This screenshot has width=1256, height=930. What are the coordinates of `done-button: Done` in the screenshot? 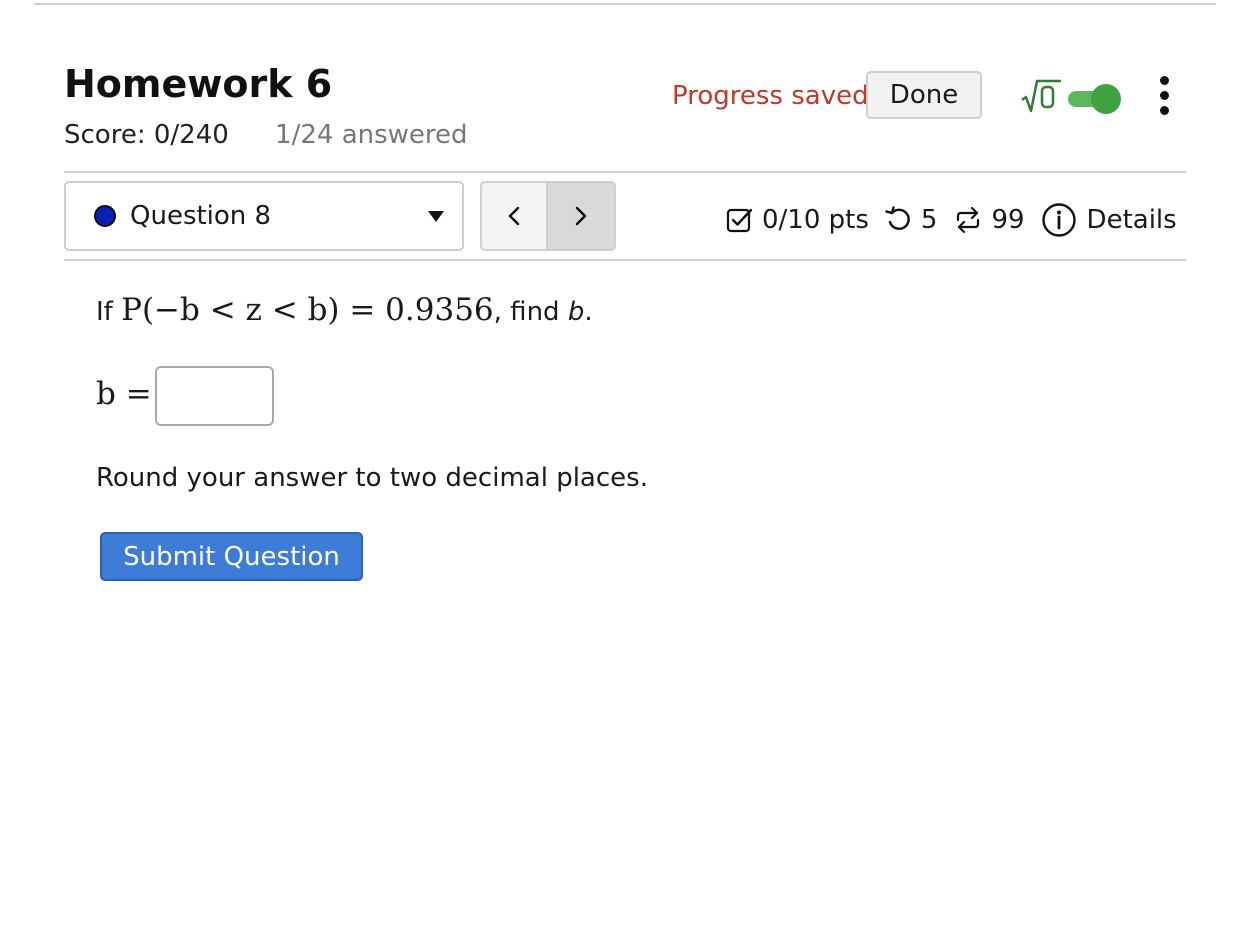 It's located at (924, 95).